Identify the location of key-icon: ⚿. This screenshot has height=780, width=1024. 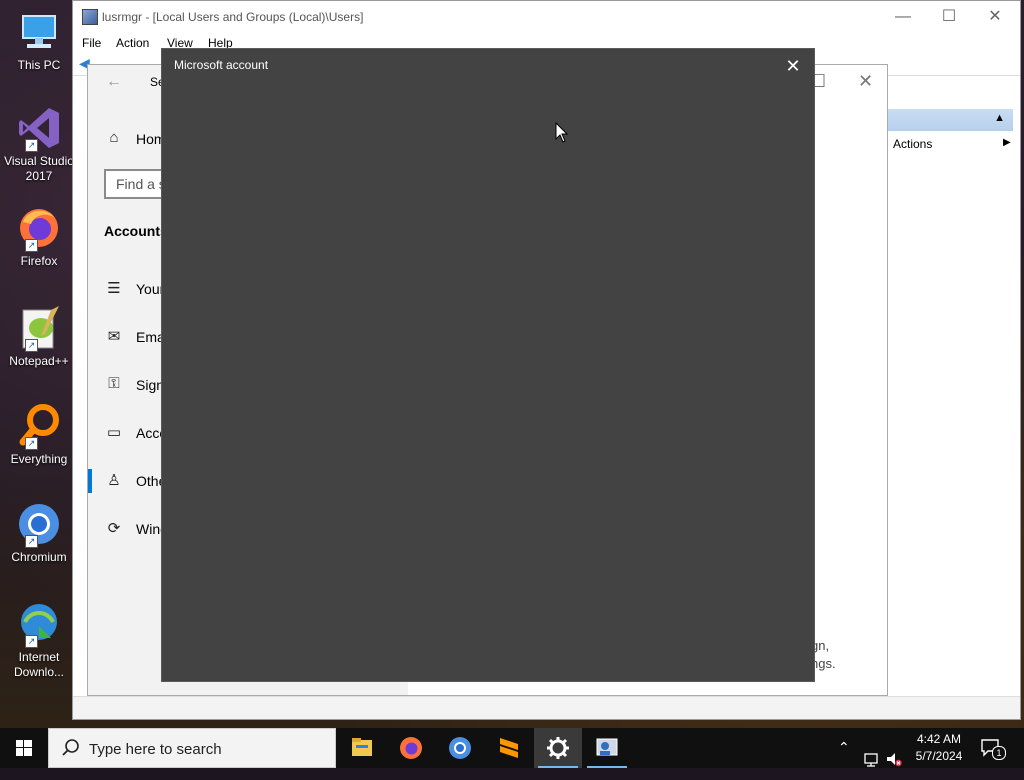
(114, 383).